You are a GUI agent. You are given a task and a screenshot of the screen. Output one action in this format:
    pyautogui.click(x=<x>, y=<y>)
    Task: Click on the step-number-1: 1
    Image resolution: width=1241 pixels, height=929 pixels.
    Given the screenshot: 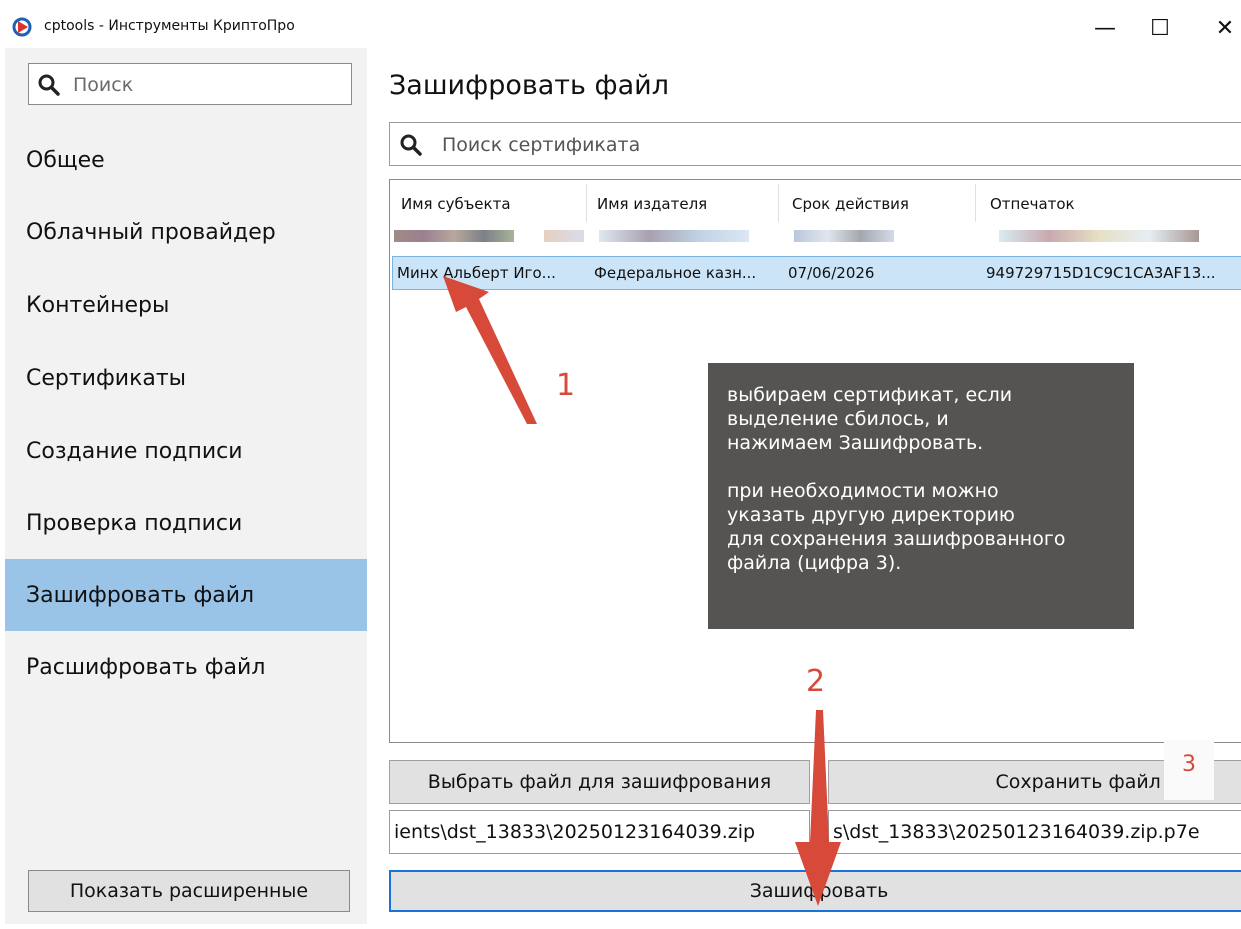 What is the action you would take?
    pyautogui.click(x=566, y=385)
    